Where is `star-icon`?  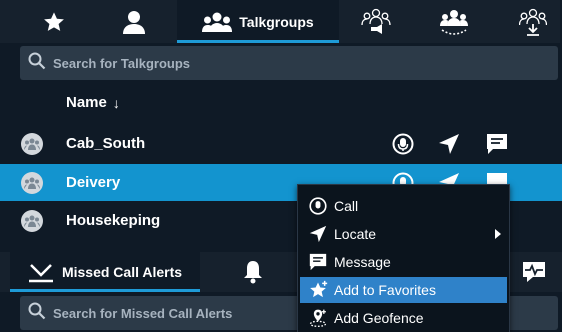 star-icon is located at coordinates (54, 22).